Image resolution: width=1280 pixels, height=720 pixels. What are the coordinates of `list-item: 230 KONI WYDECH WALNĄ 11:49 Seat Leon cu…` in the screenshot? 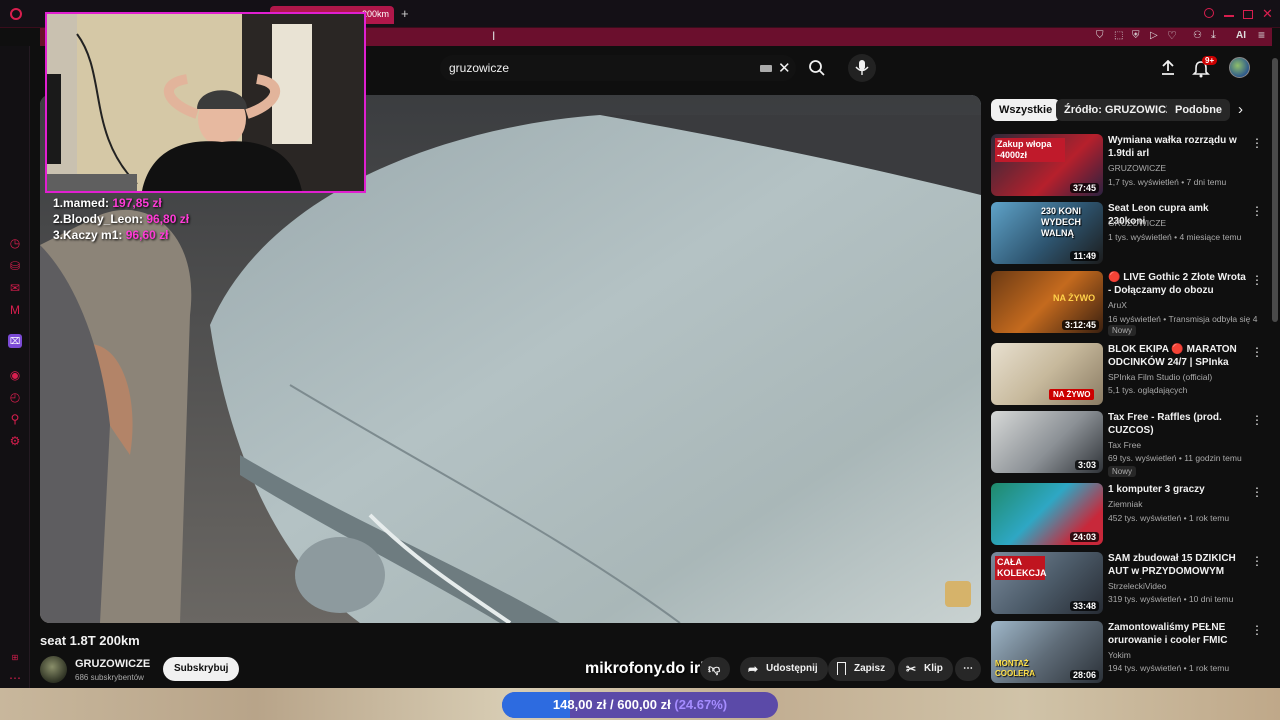 It's located at (1131, 233).